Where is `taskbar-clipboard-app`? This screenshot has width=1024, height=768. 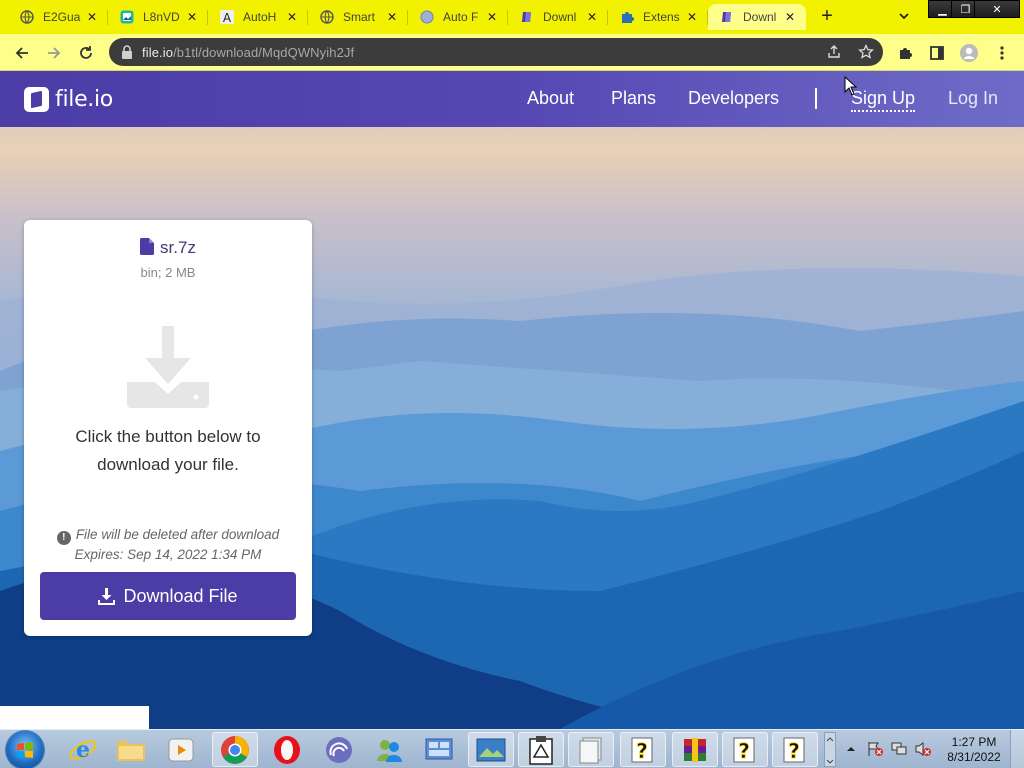 taskbar-clipboard-app is located at coordinates (541, 749).